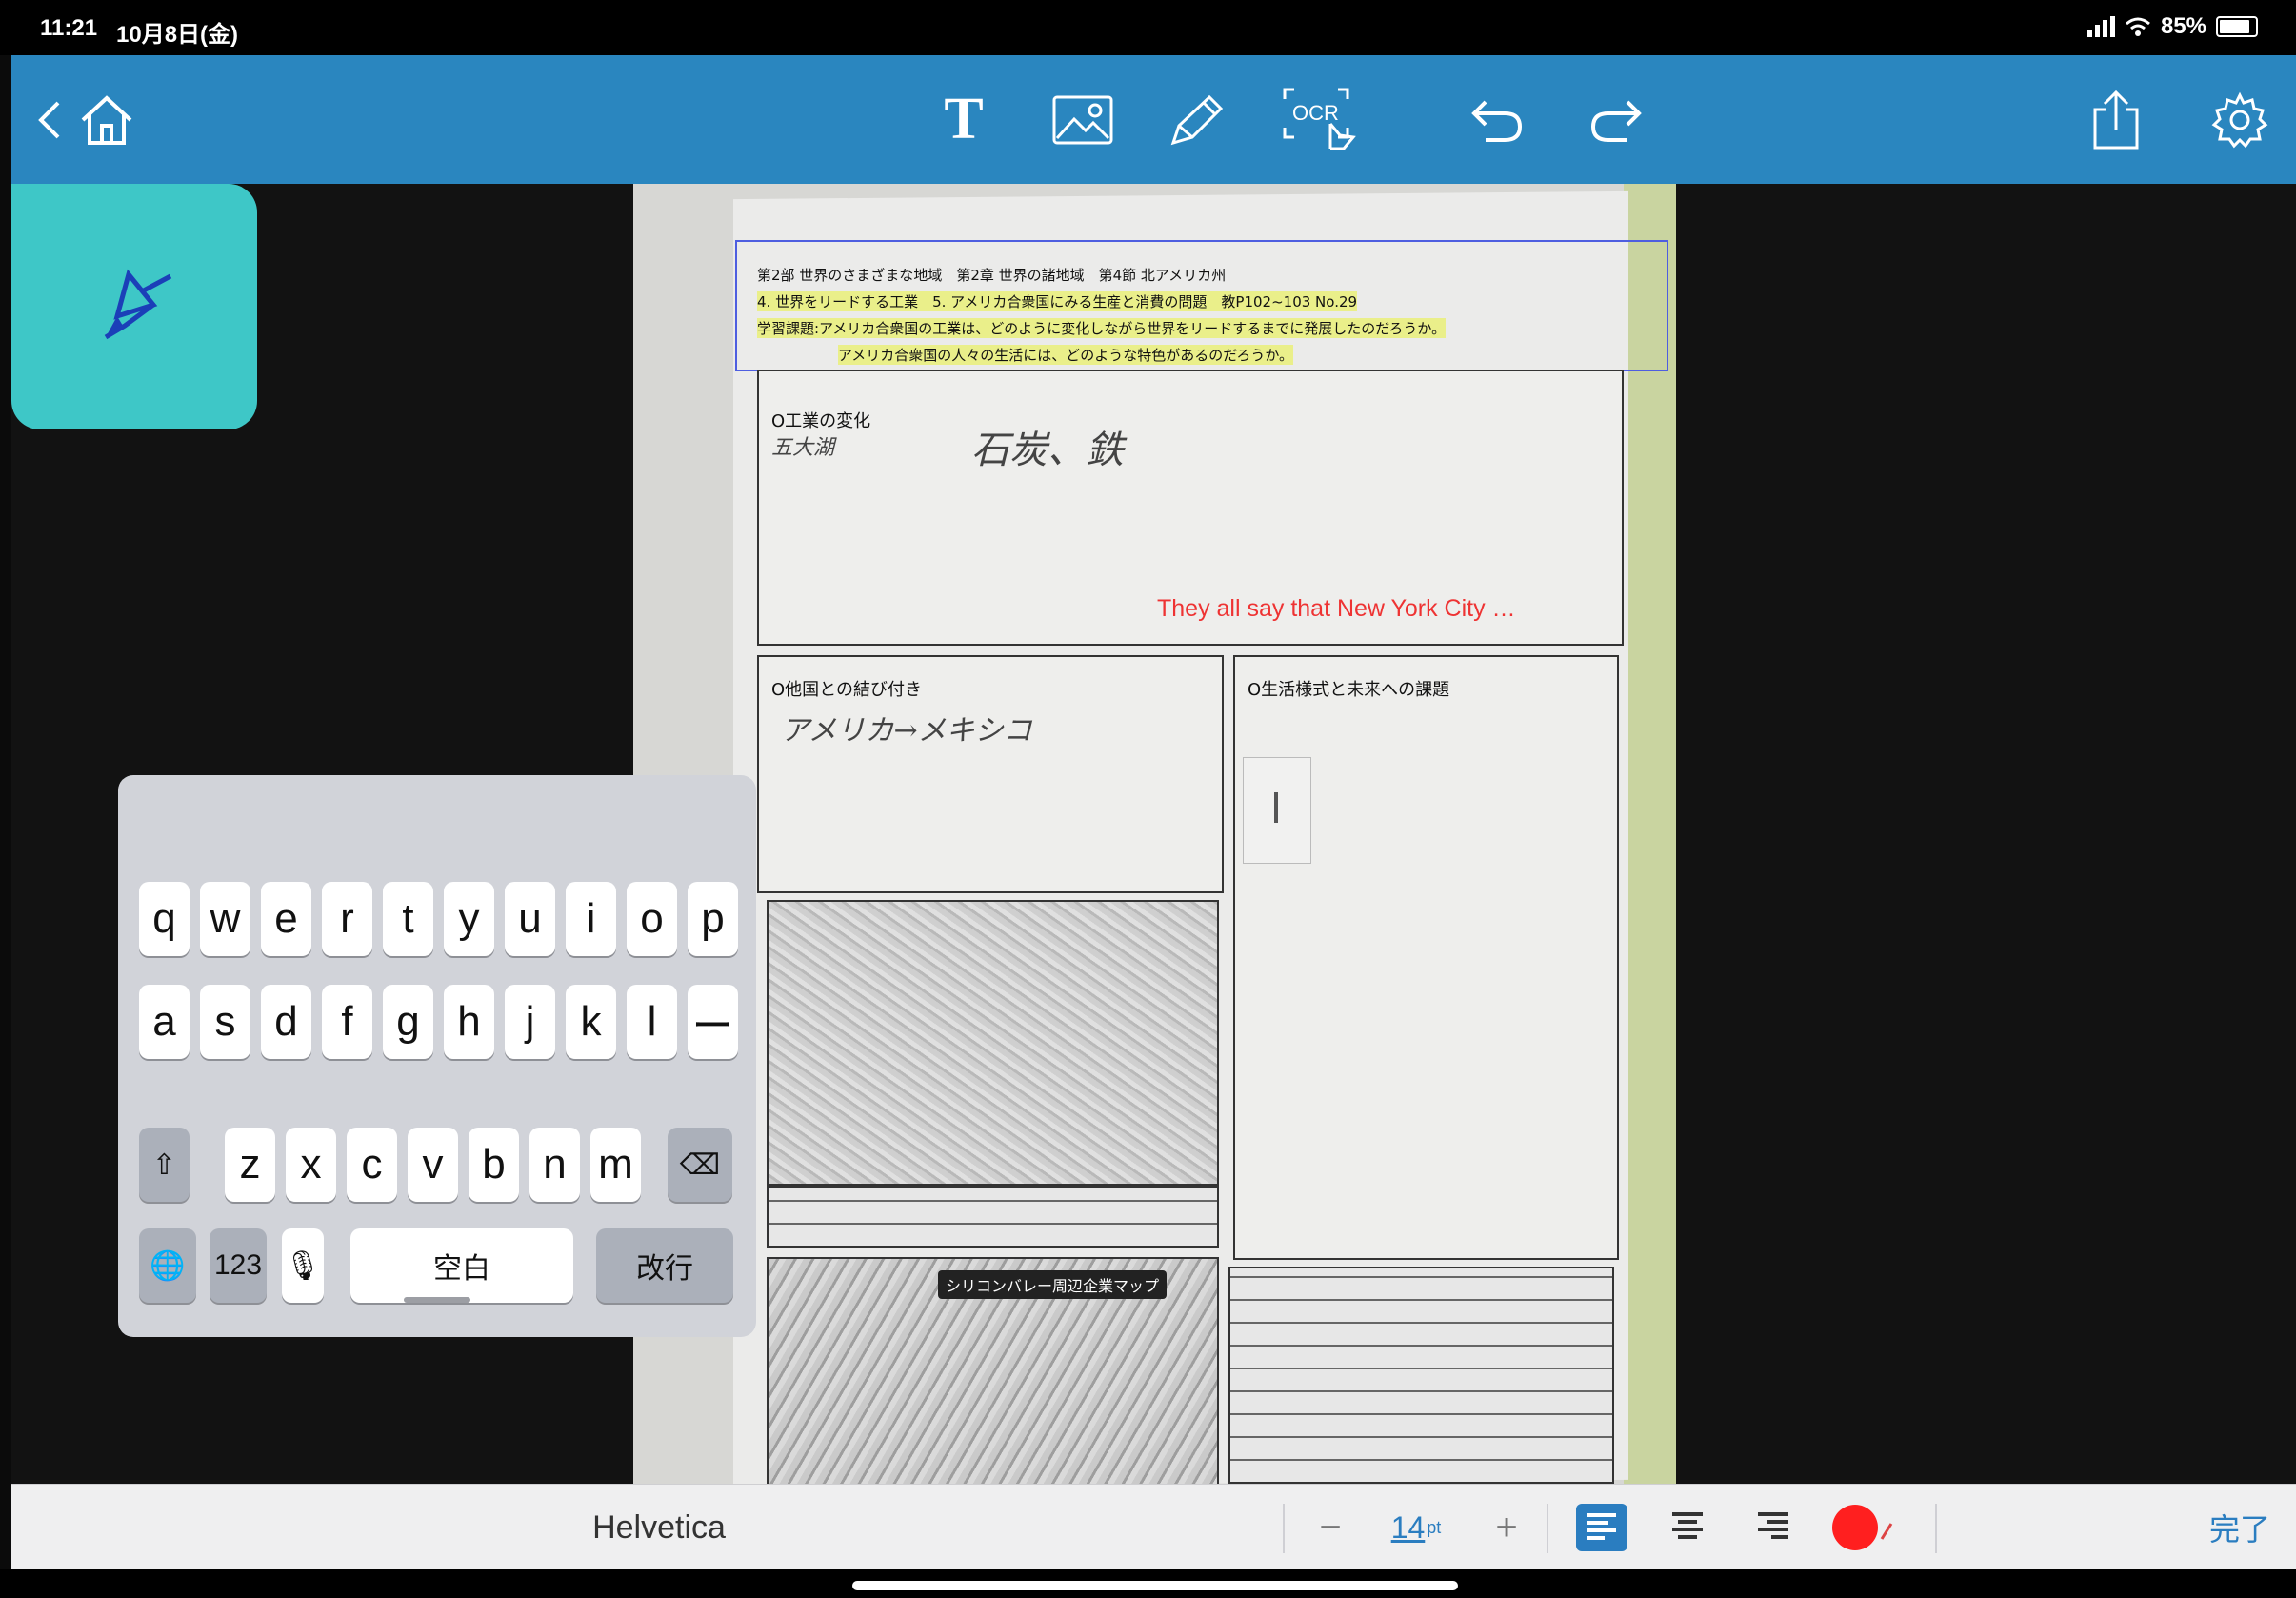 The height and width of the screenshot is (1598, 2296). What do you see at coordinates (250, 1165) in the screenshot?
I see `letter-key: z` at bounding box center [250, 1165].